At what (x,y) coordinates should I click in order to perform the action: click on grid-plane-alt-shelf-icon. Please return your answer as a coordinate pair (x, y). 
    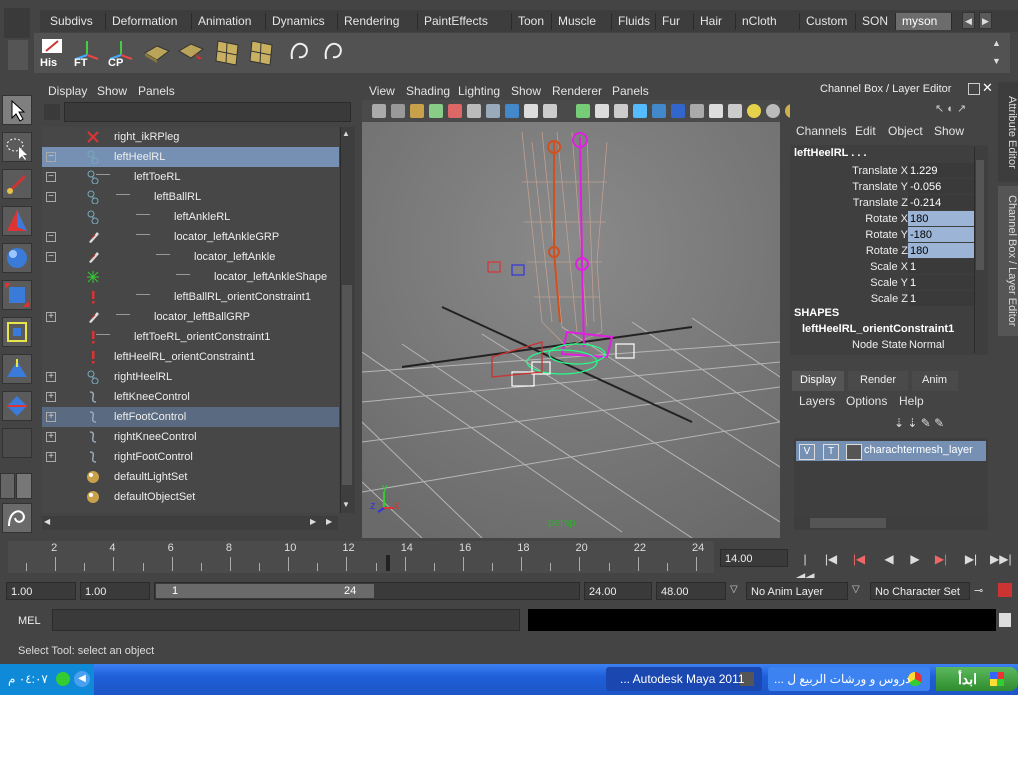
    Looking at the image, I should click on (261, 52).